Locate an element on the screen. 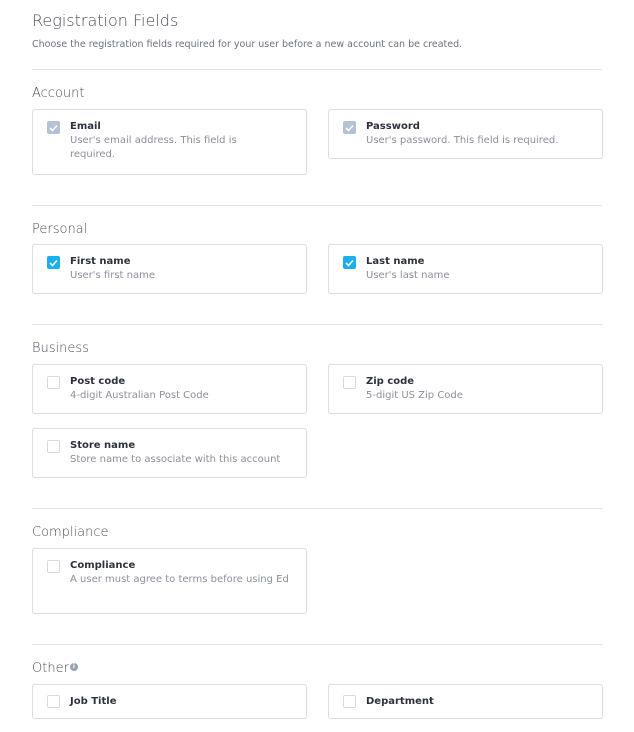  field-label: Email is located at coordinates (85, 126).